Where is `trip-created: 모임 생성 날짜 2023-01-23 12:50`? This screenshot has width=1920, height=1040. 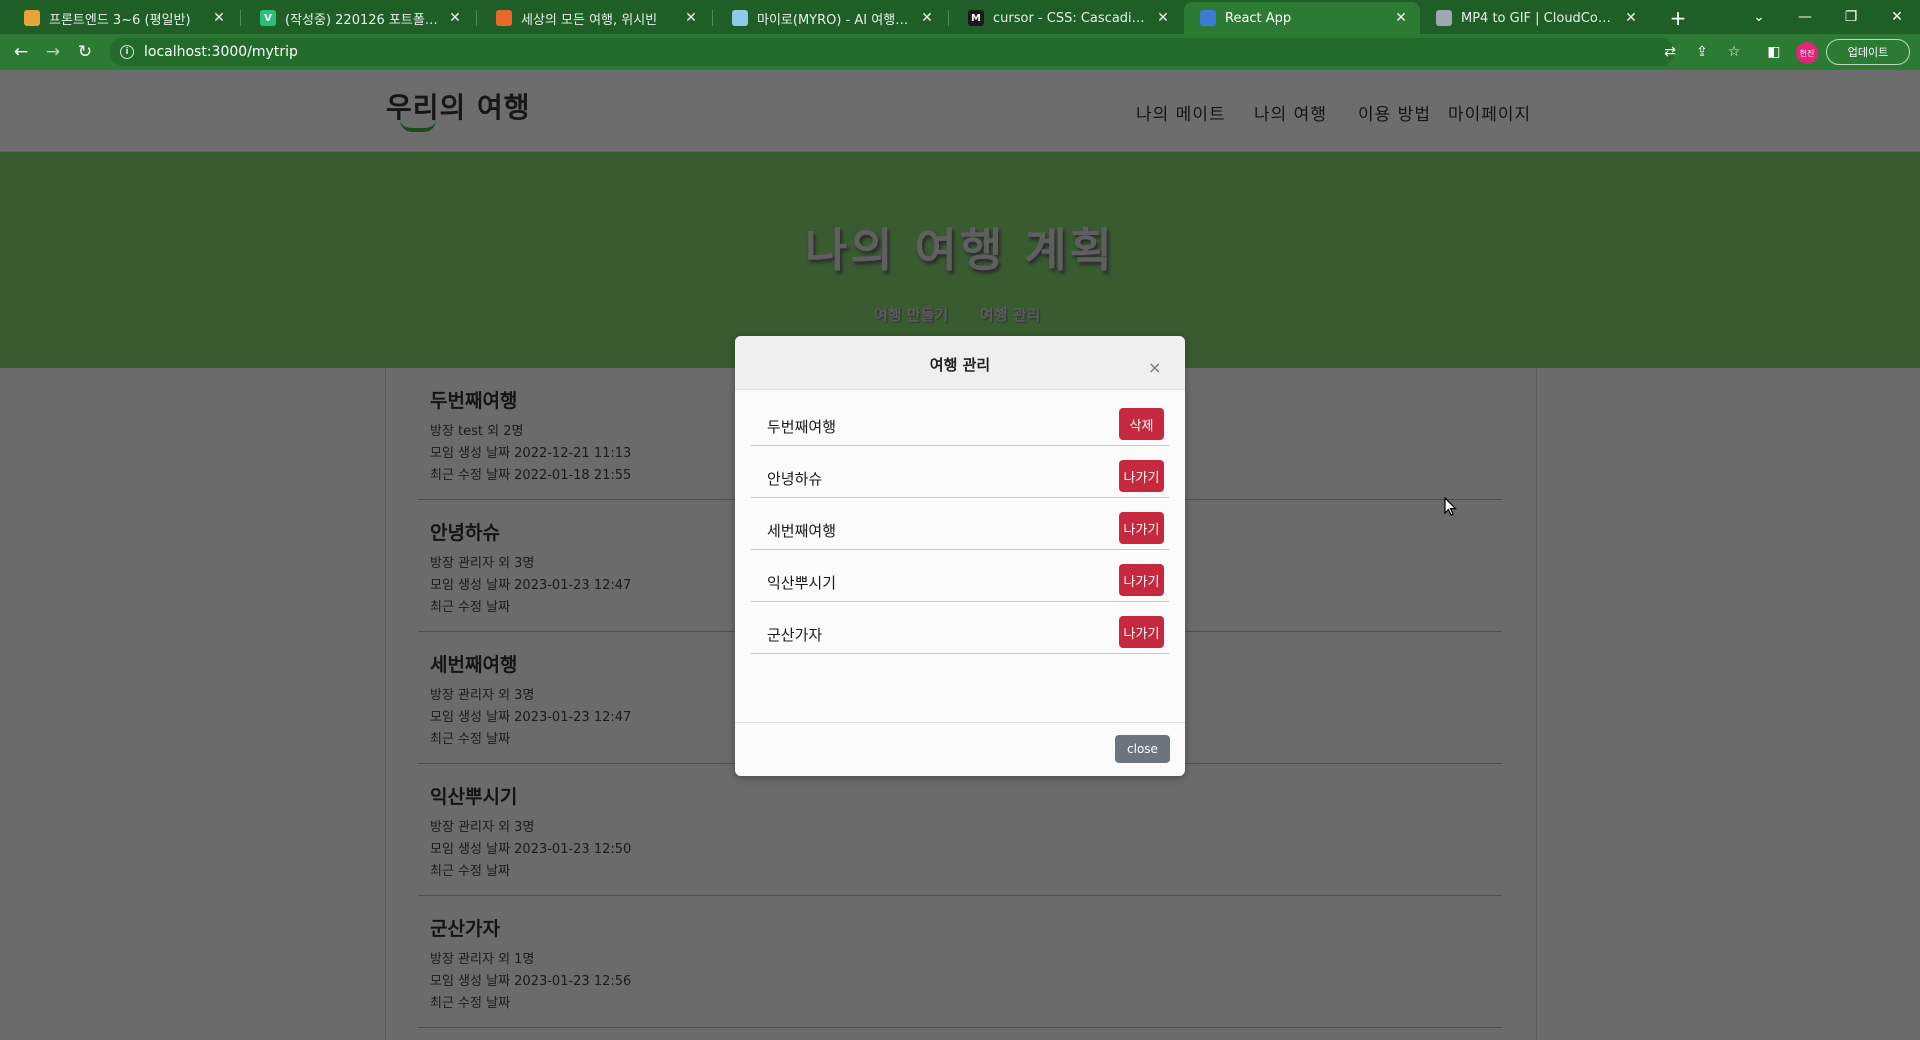
trip-created: 모임 생성 날짜 2023-01-23 12:50 is located at coordinates (531, 849).